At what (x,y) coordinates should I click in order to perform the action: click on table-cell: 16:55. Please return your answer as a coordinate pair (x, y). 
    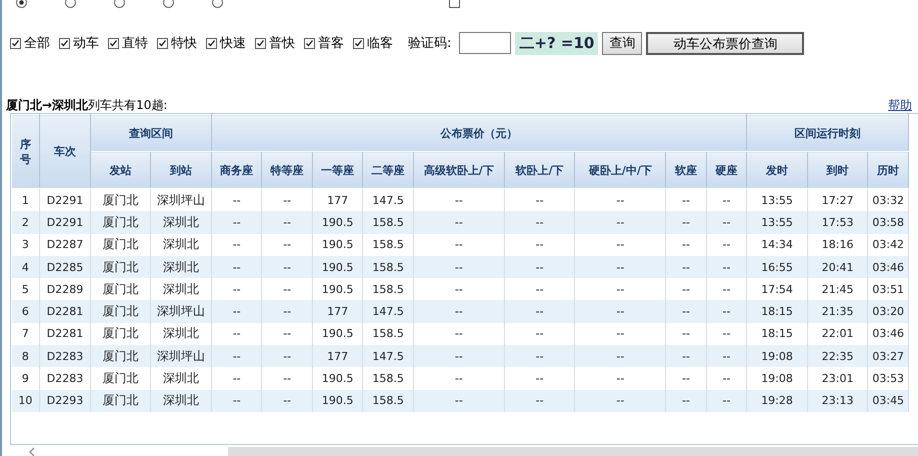
    Looking at the image, I should click on (777, 267).